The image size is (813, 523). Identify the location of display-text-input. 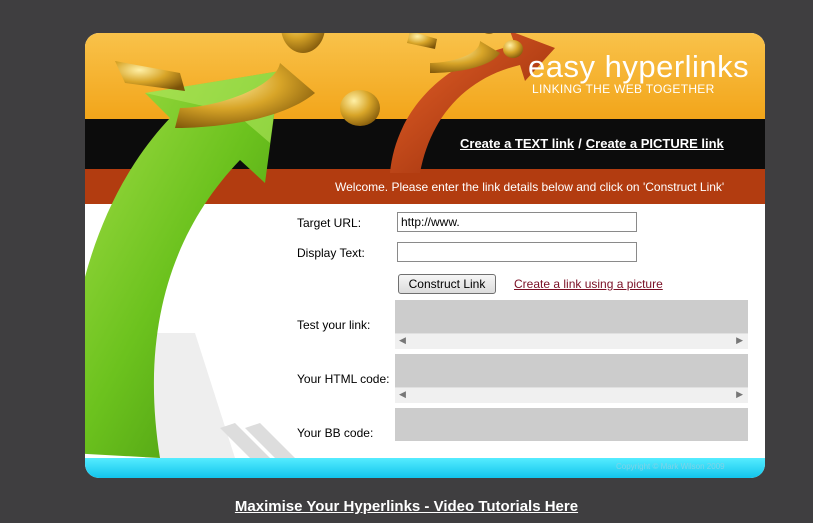
(517, 252).